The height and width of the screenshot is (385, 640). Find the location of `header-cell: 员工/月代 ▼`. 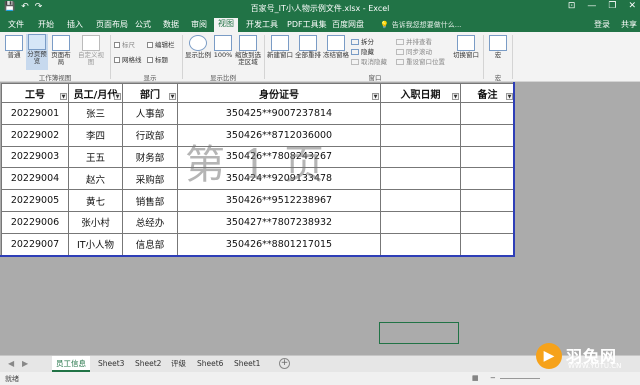

header-cell: 员工/月代 ▼ is located at coordinates (95, 93).